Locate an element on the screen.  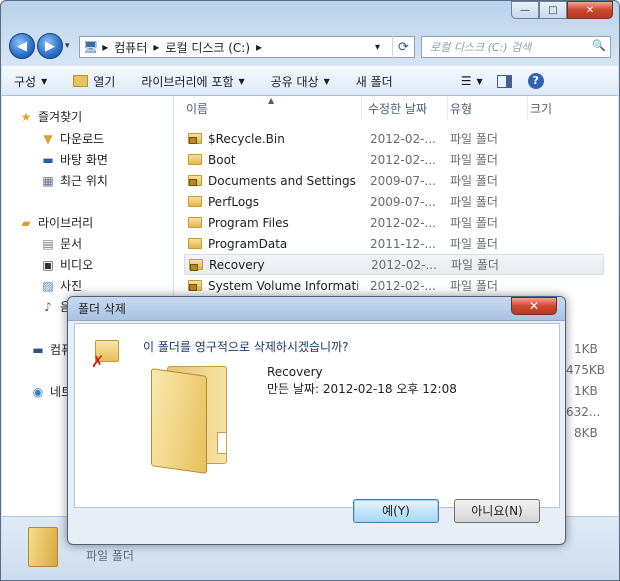
file-row: Program Files 2012-02-... 파일 폴더 is located at coordinates (394, 222).